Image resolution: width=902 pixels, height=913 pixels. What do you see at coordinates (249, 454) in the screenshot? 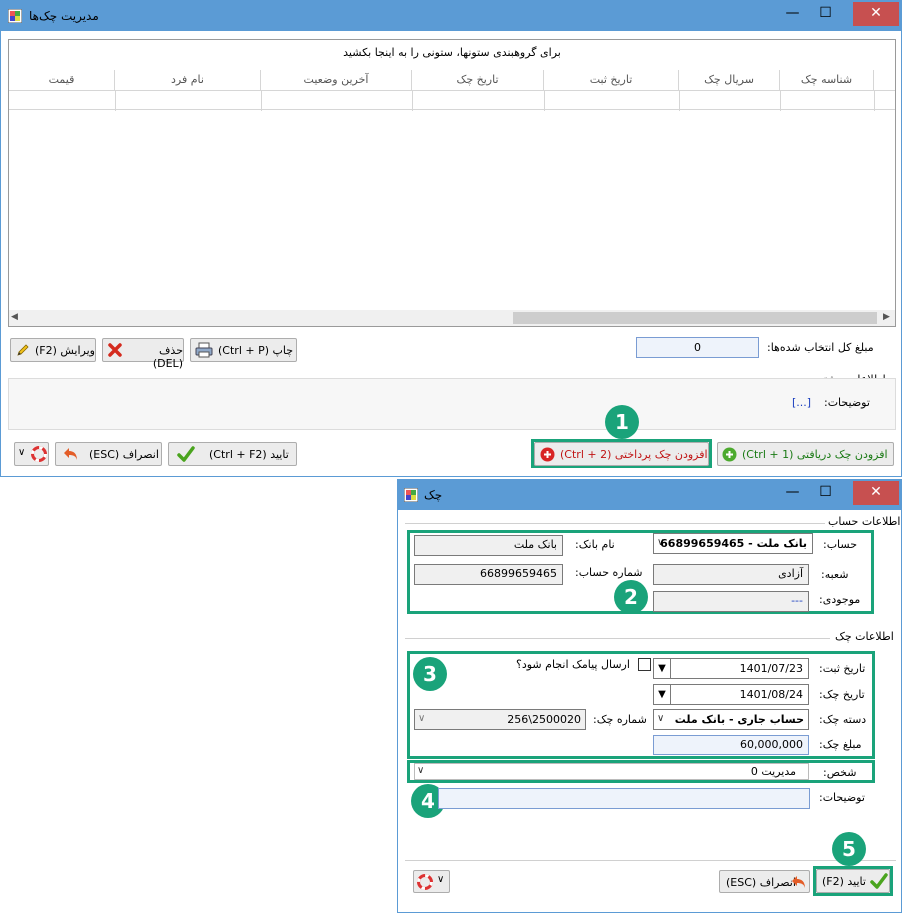
I see `confirm-button-label: تایید (Ctrl + F2)` at bounding box center [249, 454].